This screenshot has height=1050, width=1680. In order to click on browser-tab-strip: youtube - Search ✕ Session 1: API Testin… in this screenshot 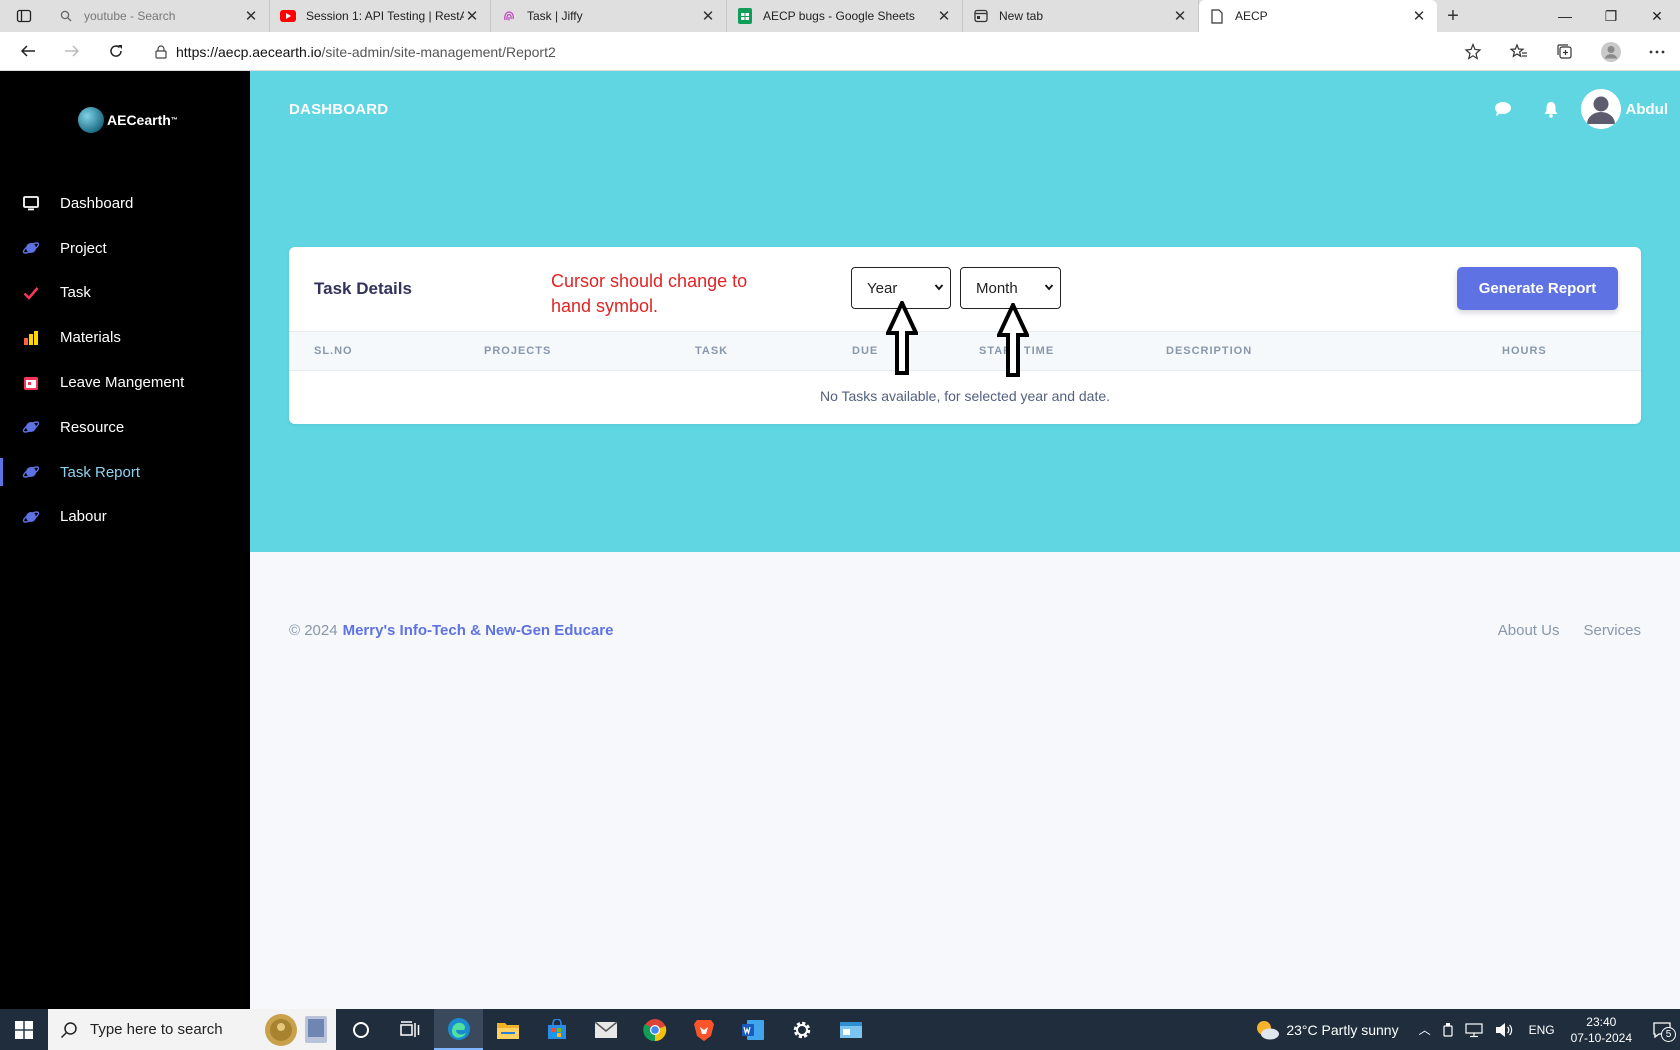, I will do `click(840, 16)`.